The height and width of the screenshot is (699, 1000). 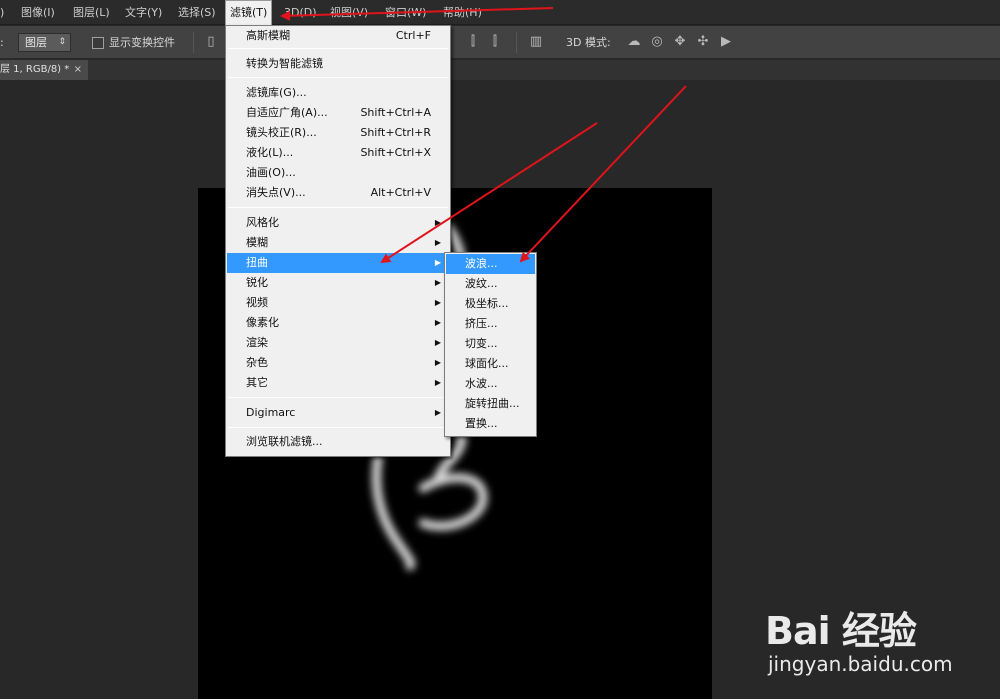 I want to click on menu-item-shortcut: Shift+Ctrl+A, so click(x=395, y=112).